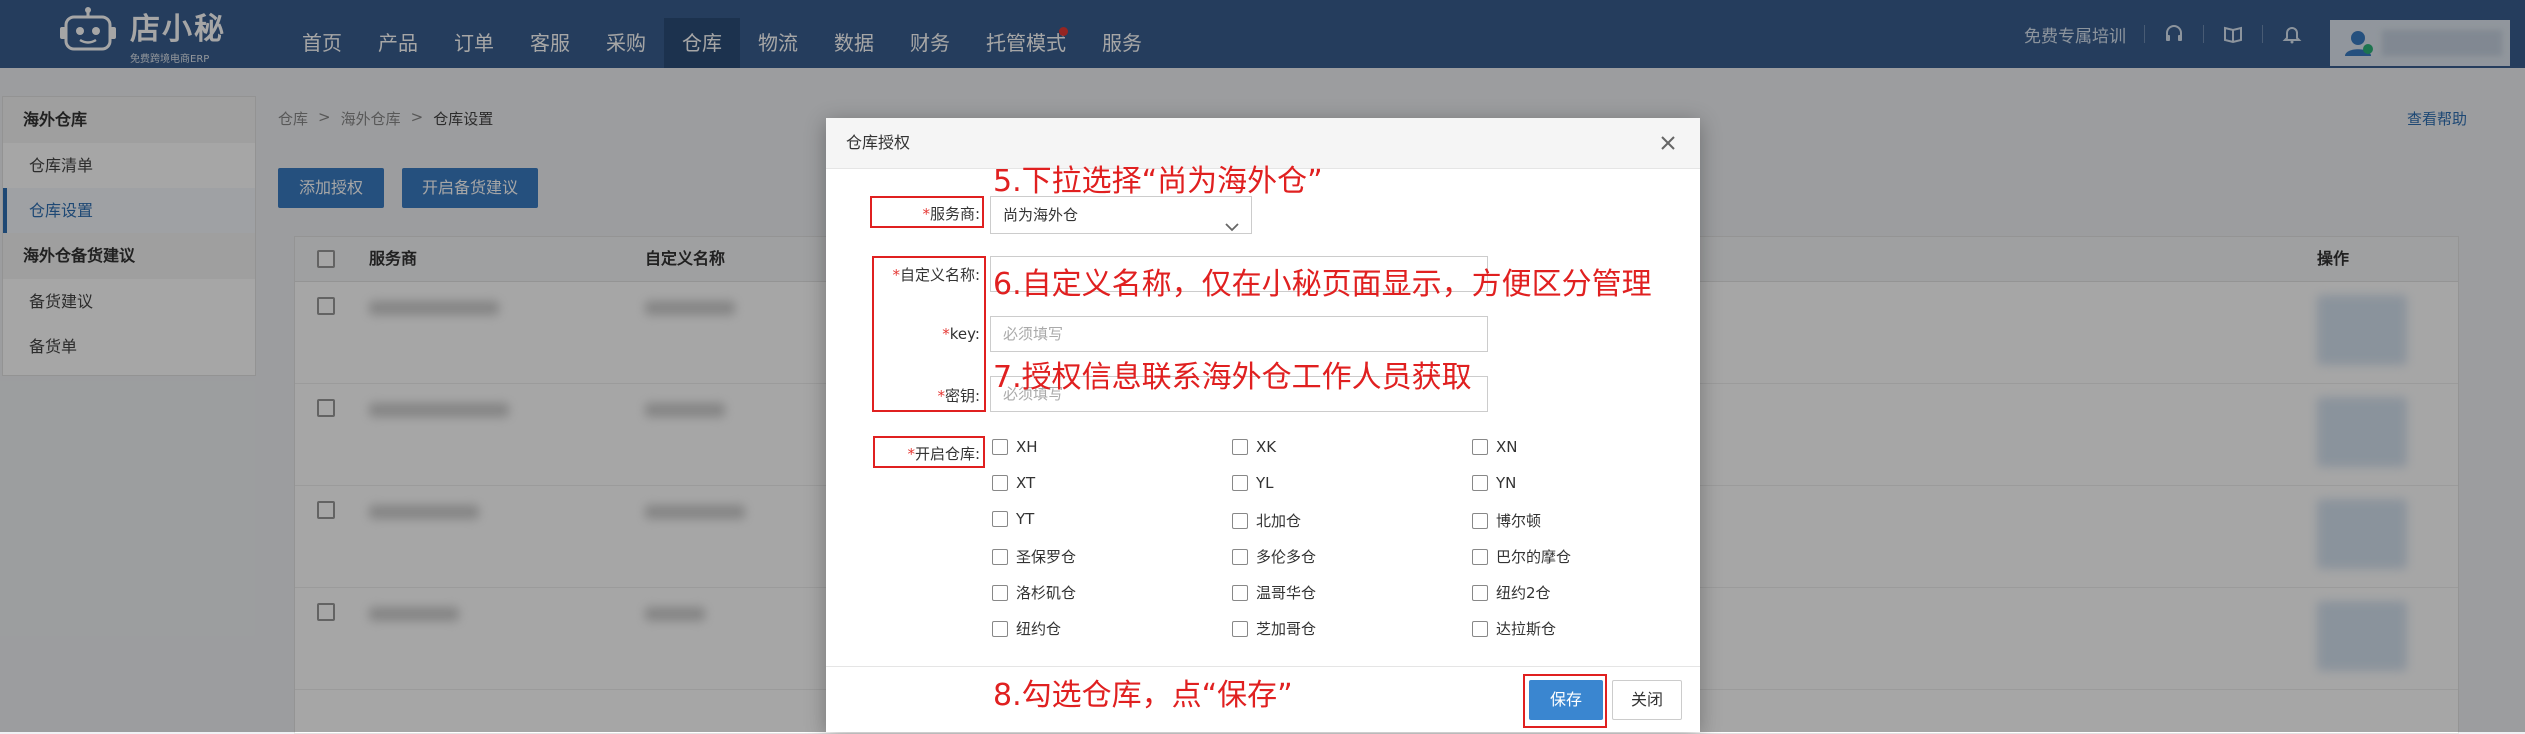 This screenshot has height=734, width=2525. What do you see at coordinates (1514, 628) in the screenshot?
I see `warehouse-option: 达拉斯仓` at bounding box center [1514, 628].